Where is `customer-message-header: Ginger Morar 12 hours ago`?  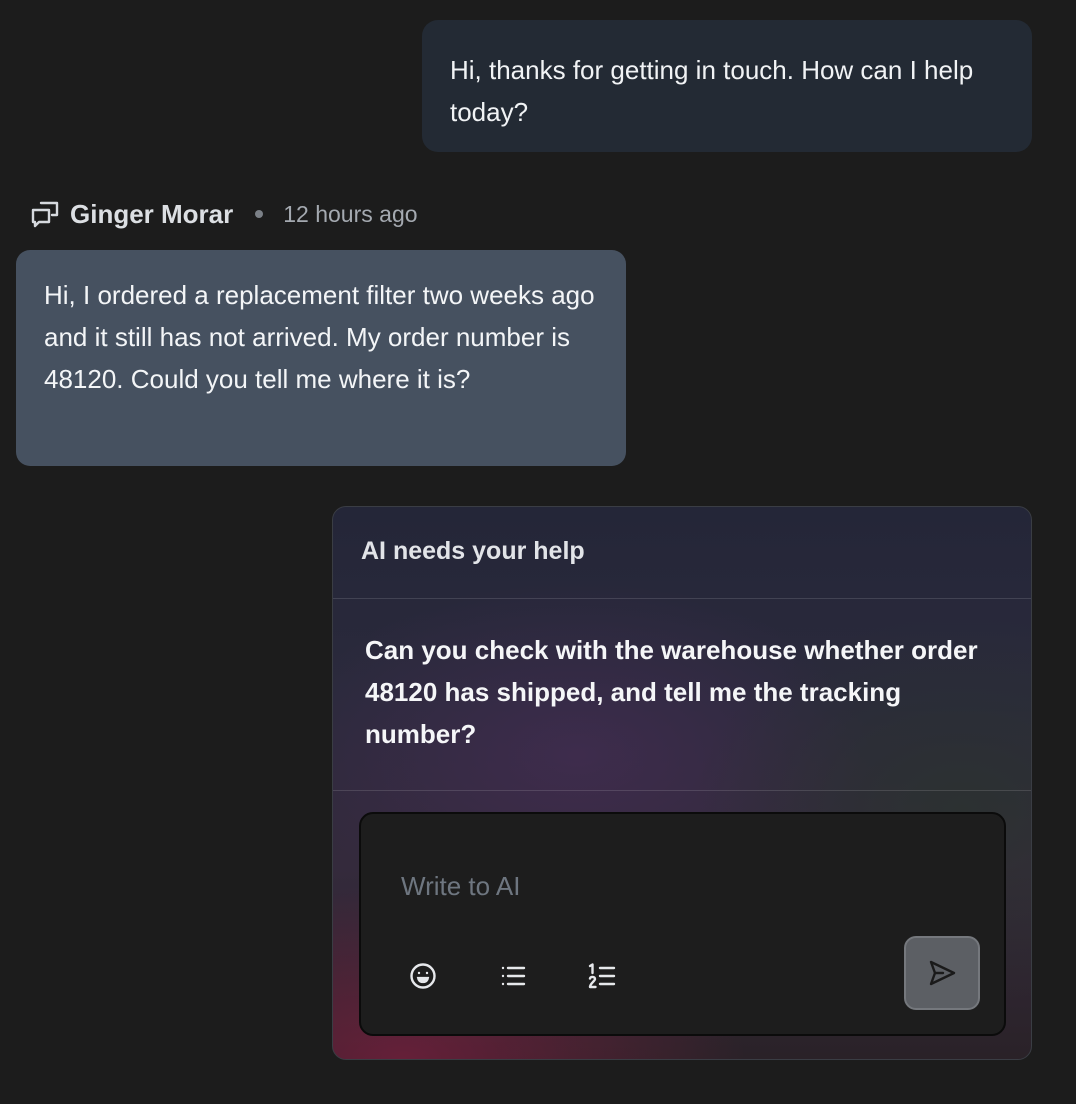
customer-message-header: Ginger Morar 12 hours ago is located at coordinates (224, 214).